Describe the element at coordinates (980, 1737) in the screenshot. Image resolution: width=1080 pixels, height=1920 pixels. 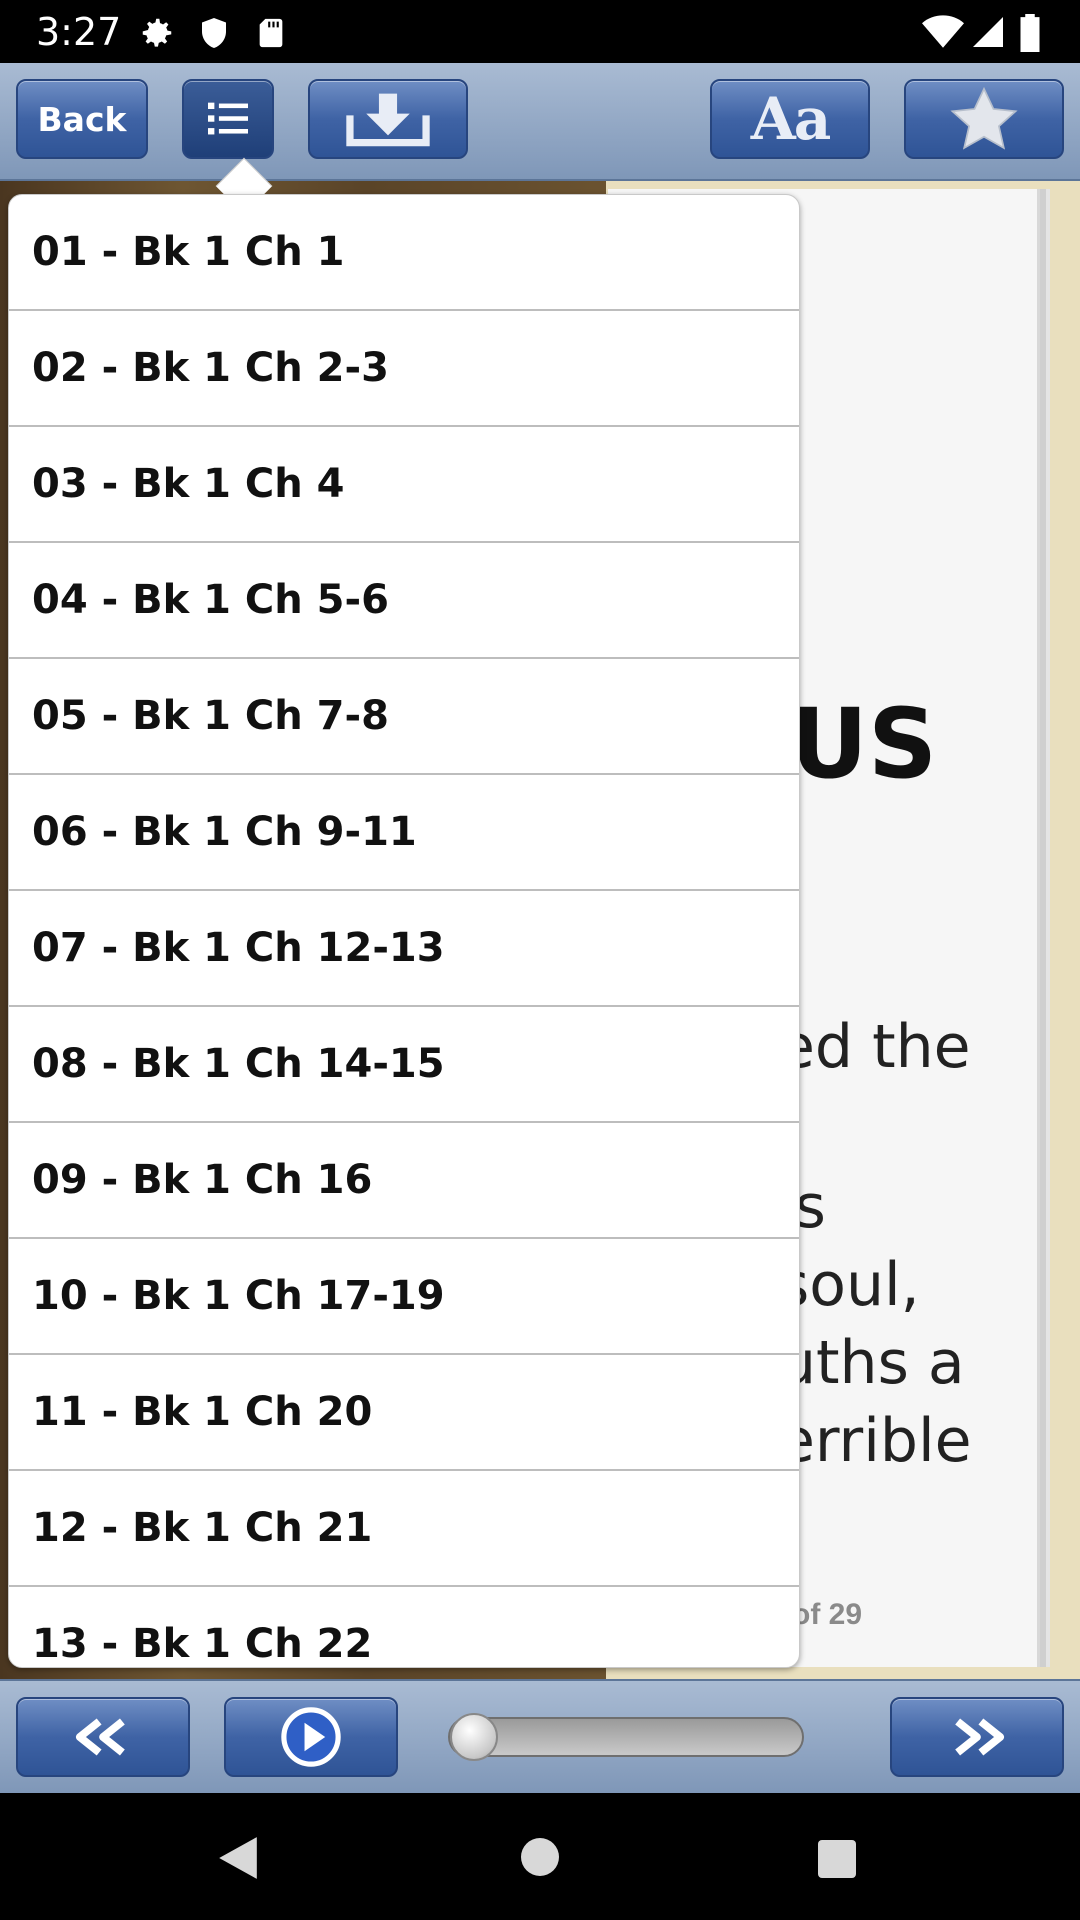
I see `fast-forward-icon` at that location.